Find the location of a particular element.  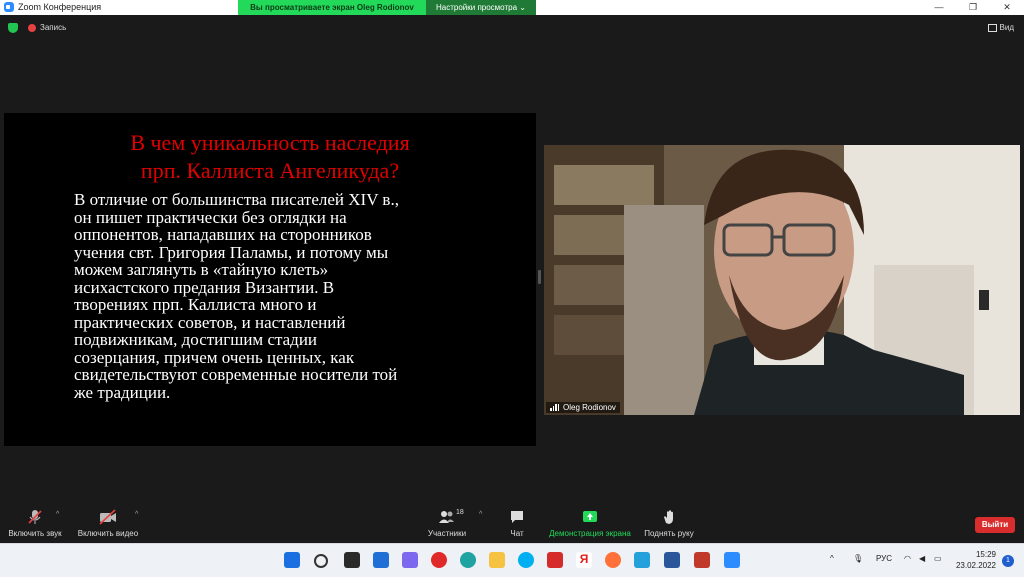

os-taskbar: Я ^ 🎙 РУС ◠ ◀ ▭ 15:29 23.02.2022 1 is located at coordinates (512, 560).